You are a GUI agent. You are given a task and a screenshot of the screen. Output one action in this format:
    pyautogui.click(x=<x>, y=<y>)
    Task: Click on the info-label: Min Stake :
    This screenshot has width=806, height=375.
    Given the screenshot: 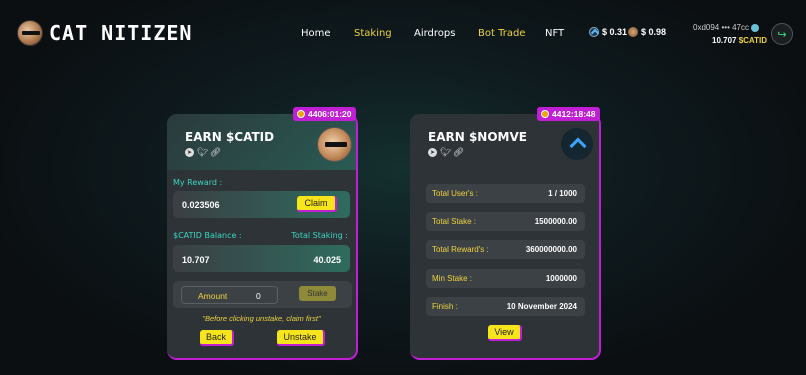 What is the action you would take?
    pyautogui.click(x=452, y=278)
    